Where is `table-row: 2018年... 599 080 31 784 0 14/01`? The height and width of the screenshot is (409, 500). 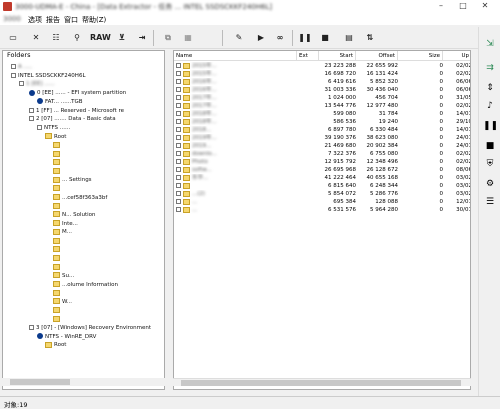
table-row: 2018年... 599 080 31 784 0 14/01 is located at coordinates (322, 114).